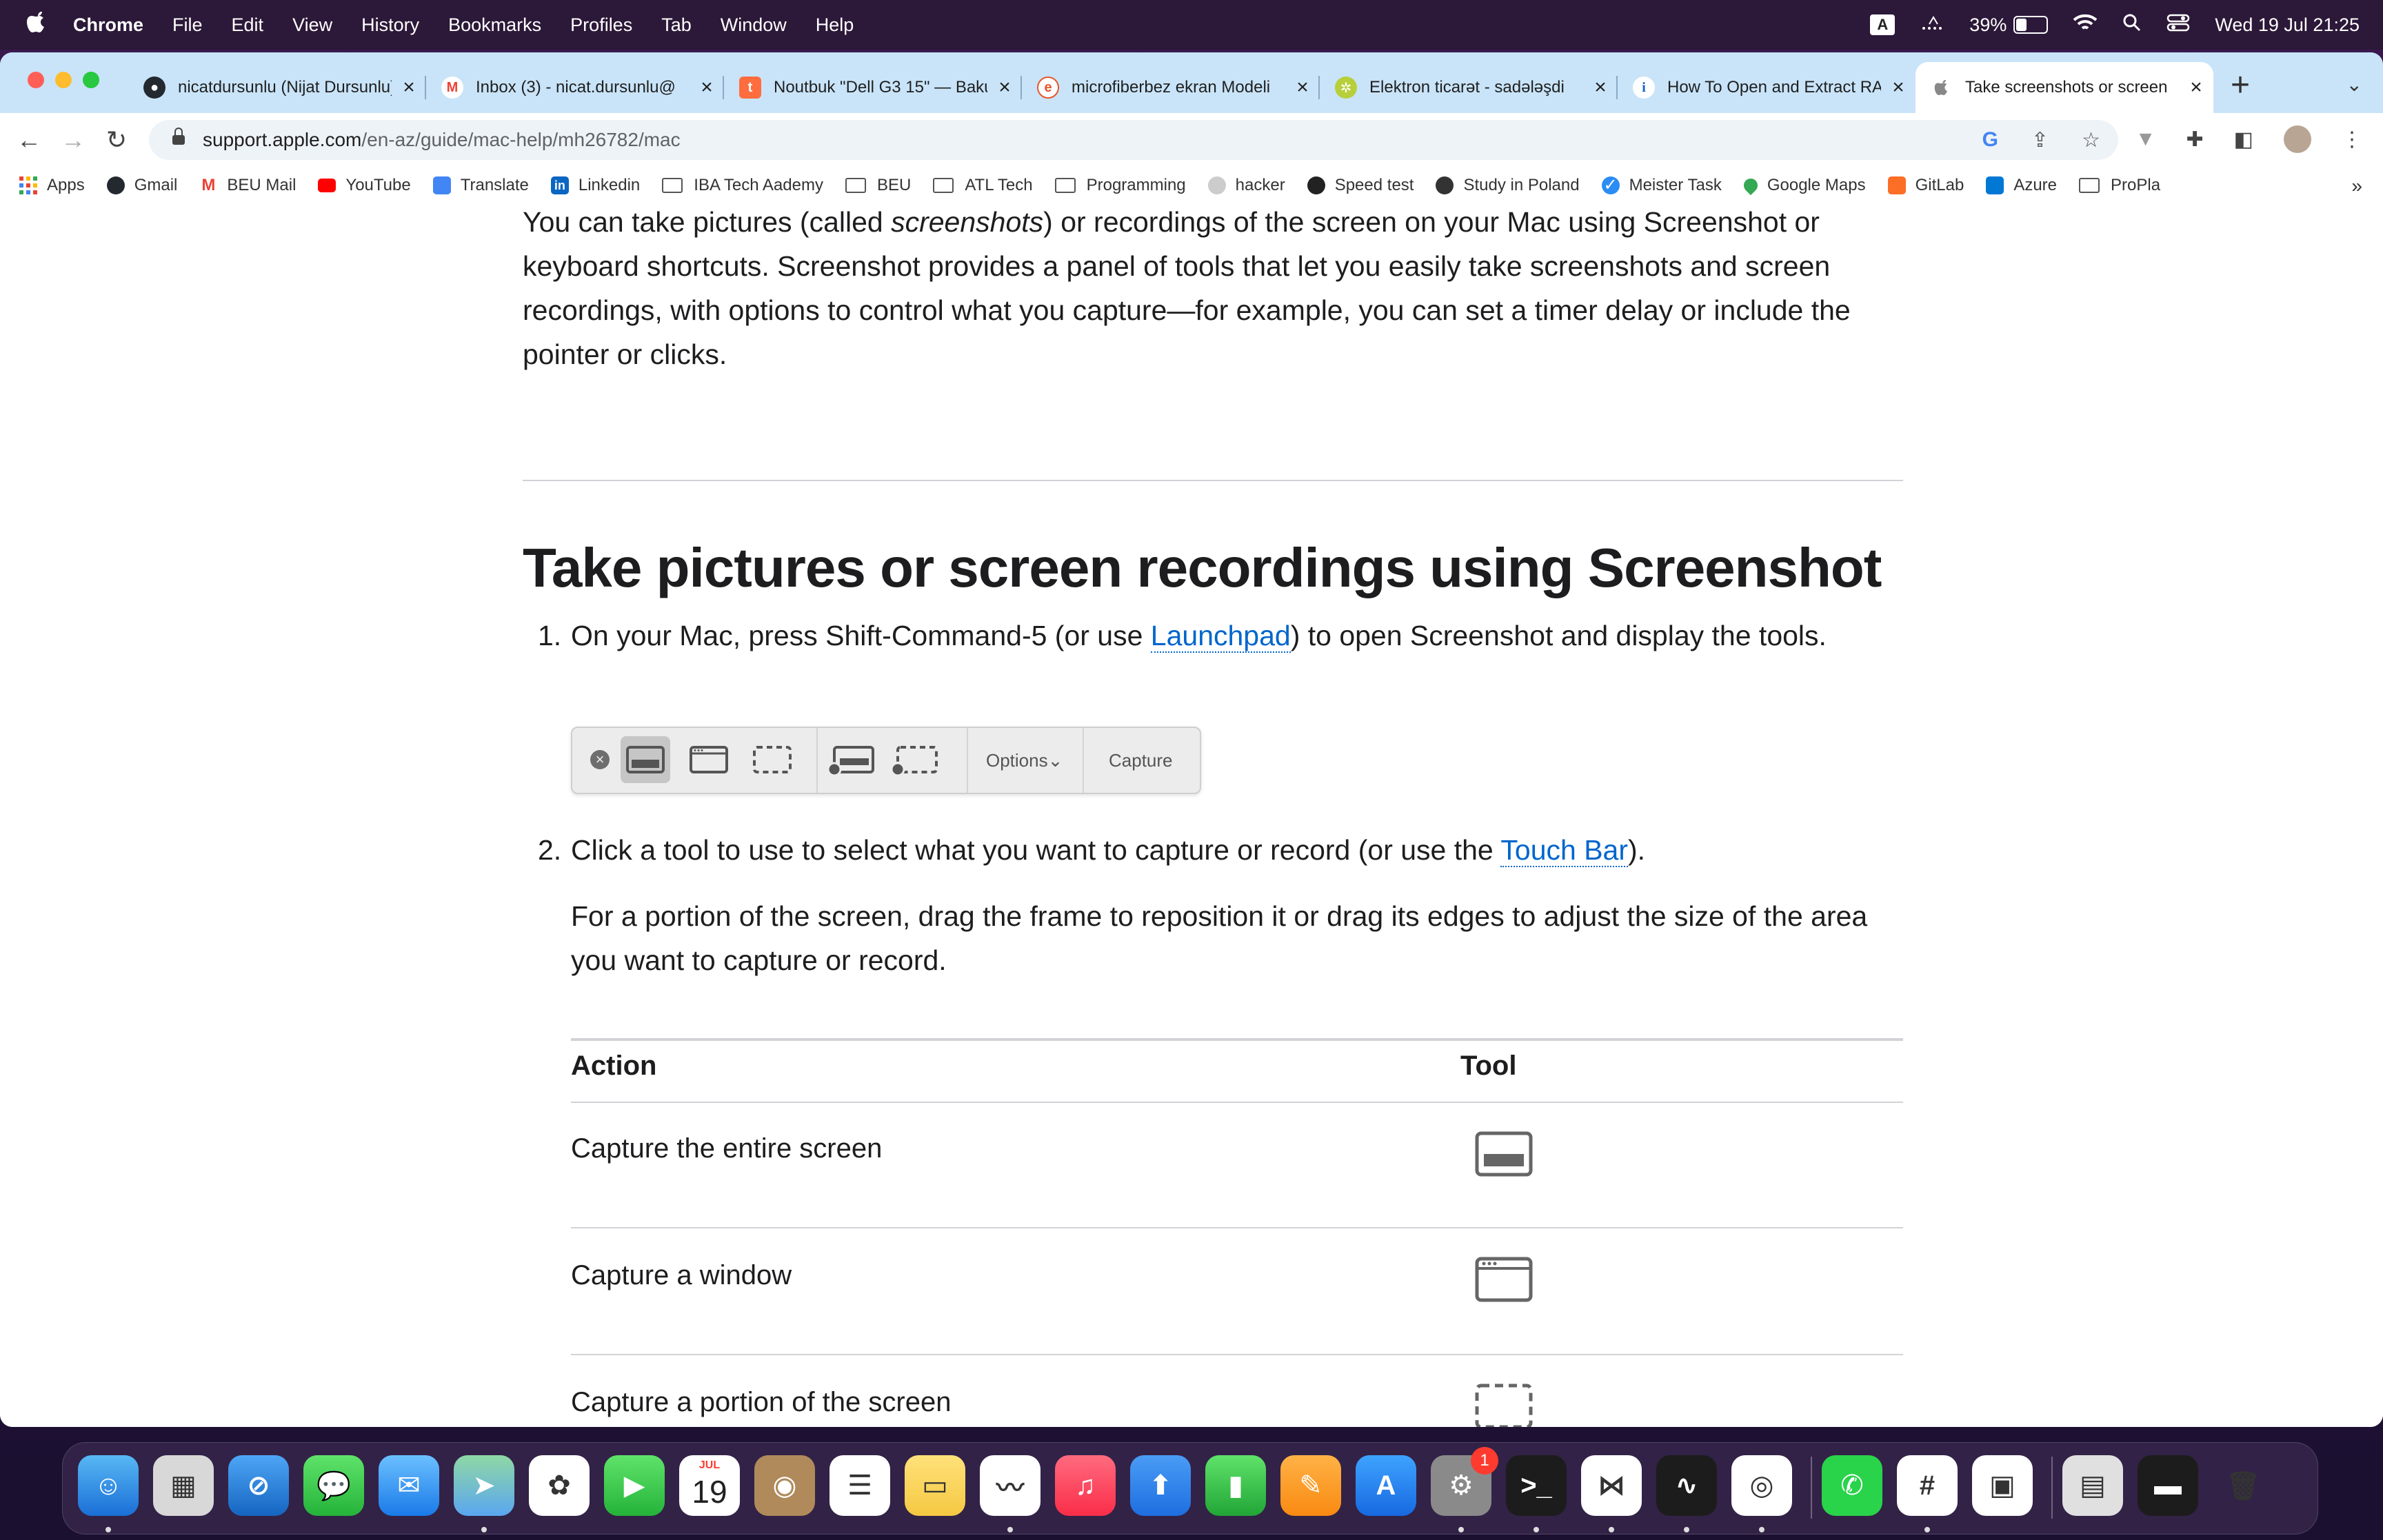 Image resolution: width=2383 pixels, height=1540 pixels. What do you see at coordinates (277, 88) in the screenshot?
I see `tab-github: ● nicatdursunlu (Nijat Dursunlu) ×` at bounding box center [277, 88].